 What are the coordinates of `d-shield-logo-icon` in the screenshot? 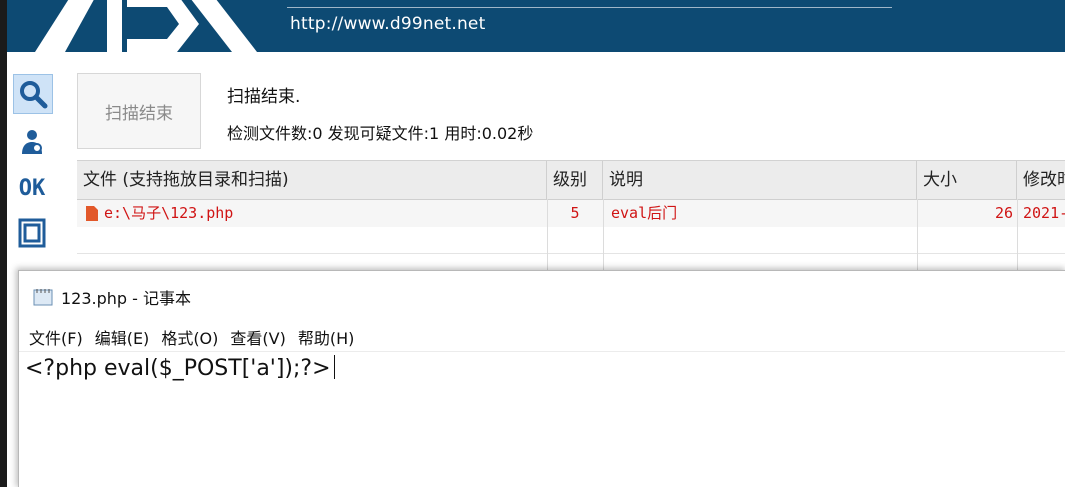 It's located at (146, 26).